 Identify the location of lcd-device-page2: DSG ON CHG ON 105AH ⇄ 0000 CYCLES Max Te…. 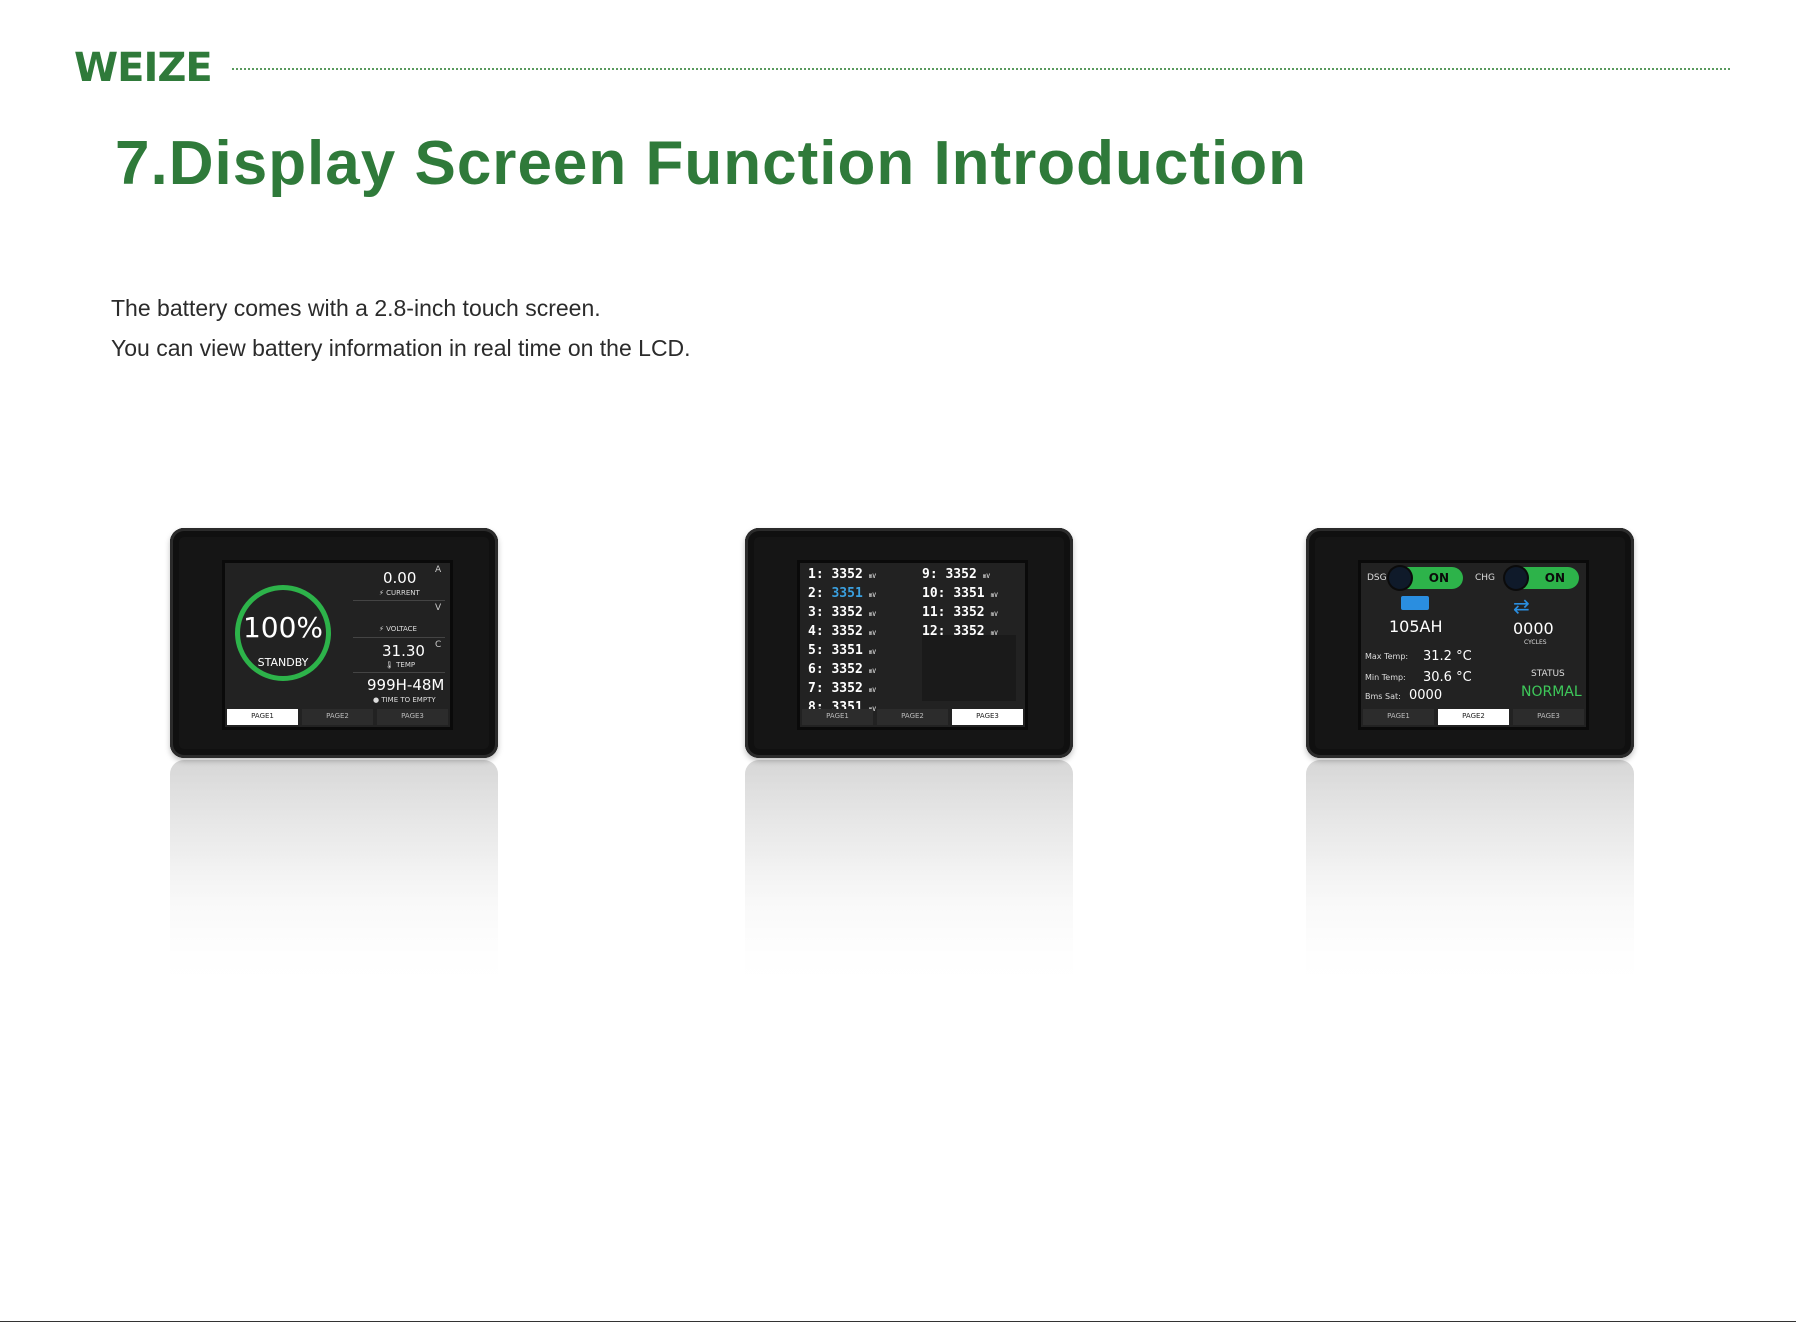
(1470, 643).